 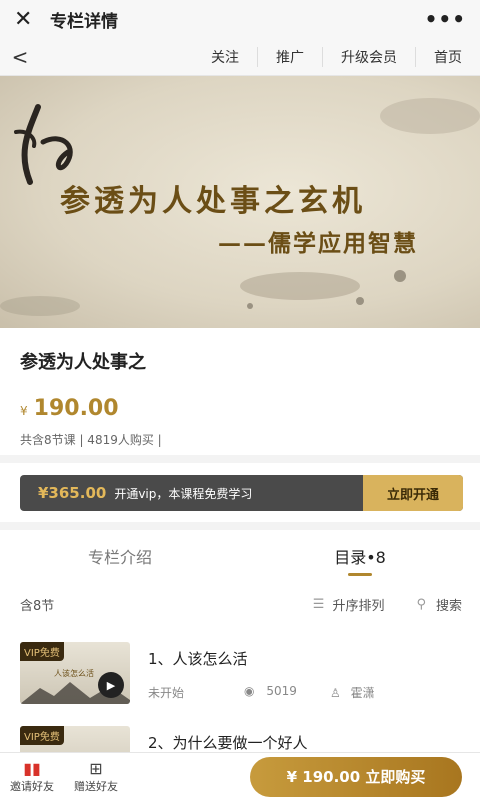 I want to click on tab-bar: 专栏介绍 目录•8, so click(x=240, y=556).